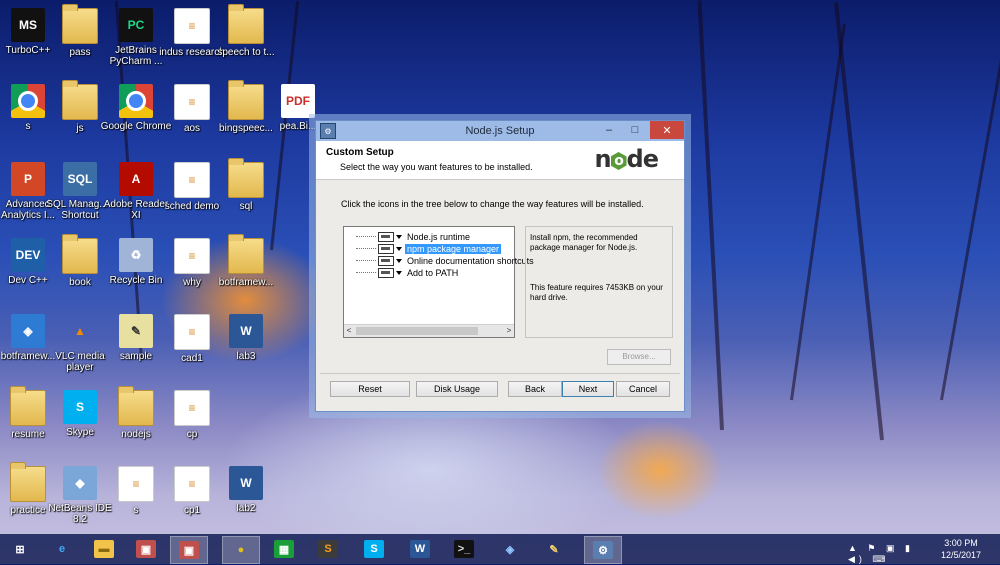 This screenshot has width=1000, height=565. Describe the element at coordinates (554, 549) in the screenshot. I see `taskbar-button: ✎` at that location.